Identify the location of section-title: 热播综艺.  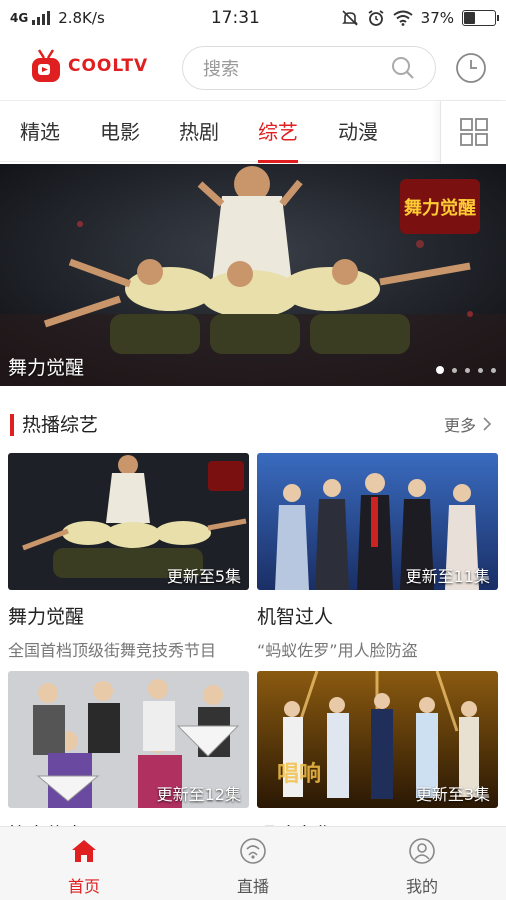
(60, 425).